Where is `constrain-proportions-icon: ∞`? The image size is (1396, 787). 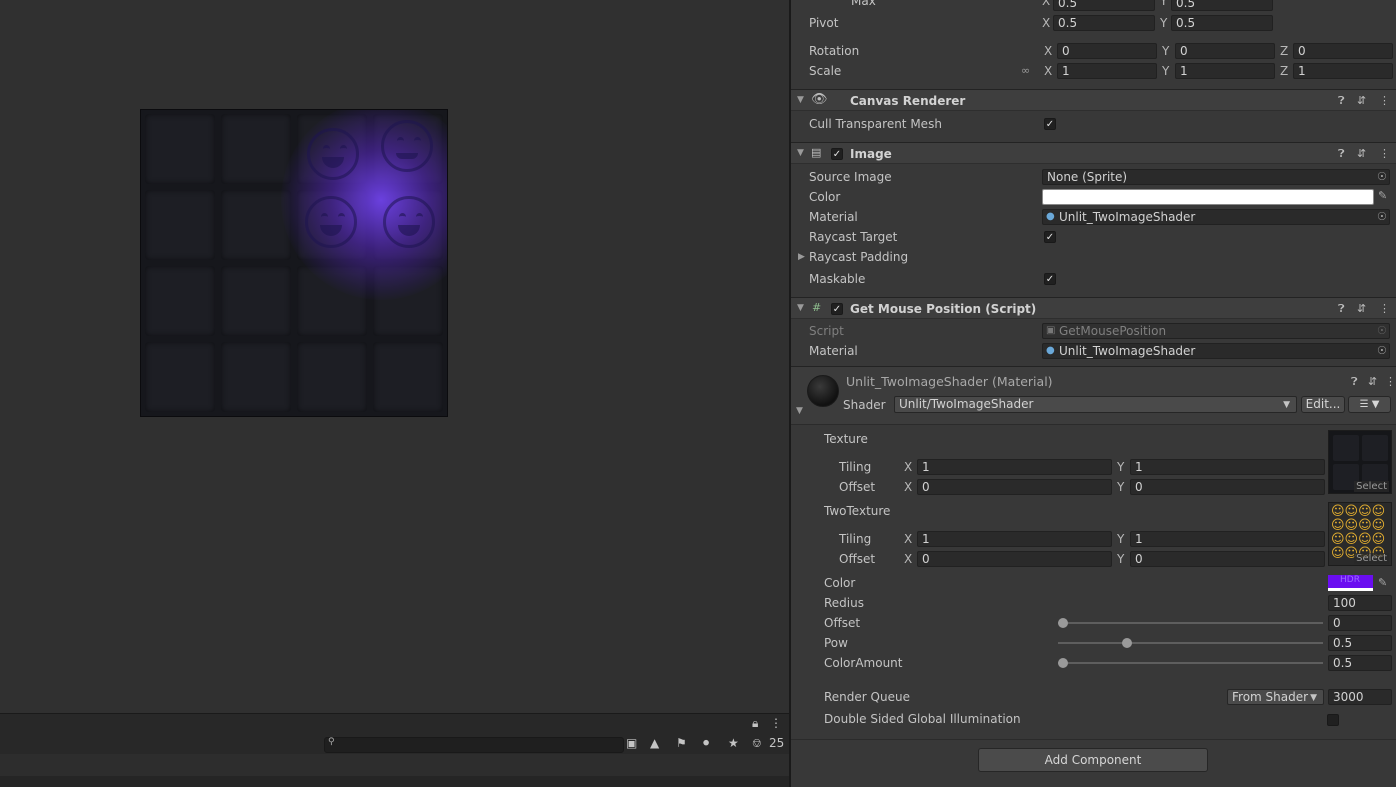 constrain-proportions-icon: ∞ is located at coordinates (1025, 70).